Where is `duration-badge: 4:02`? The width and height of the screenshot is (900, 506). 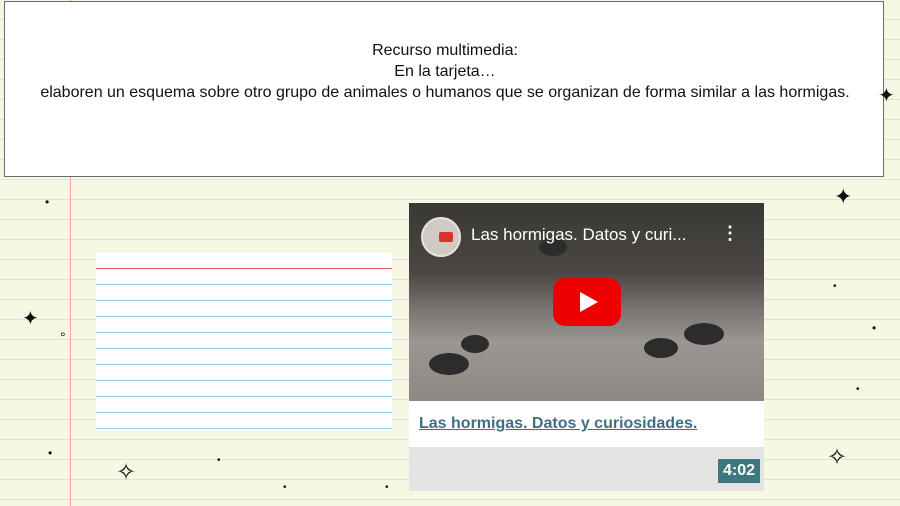
duration-badge: 4:02 is located at coordinates (738, 471).